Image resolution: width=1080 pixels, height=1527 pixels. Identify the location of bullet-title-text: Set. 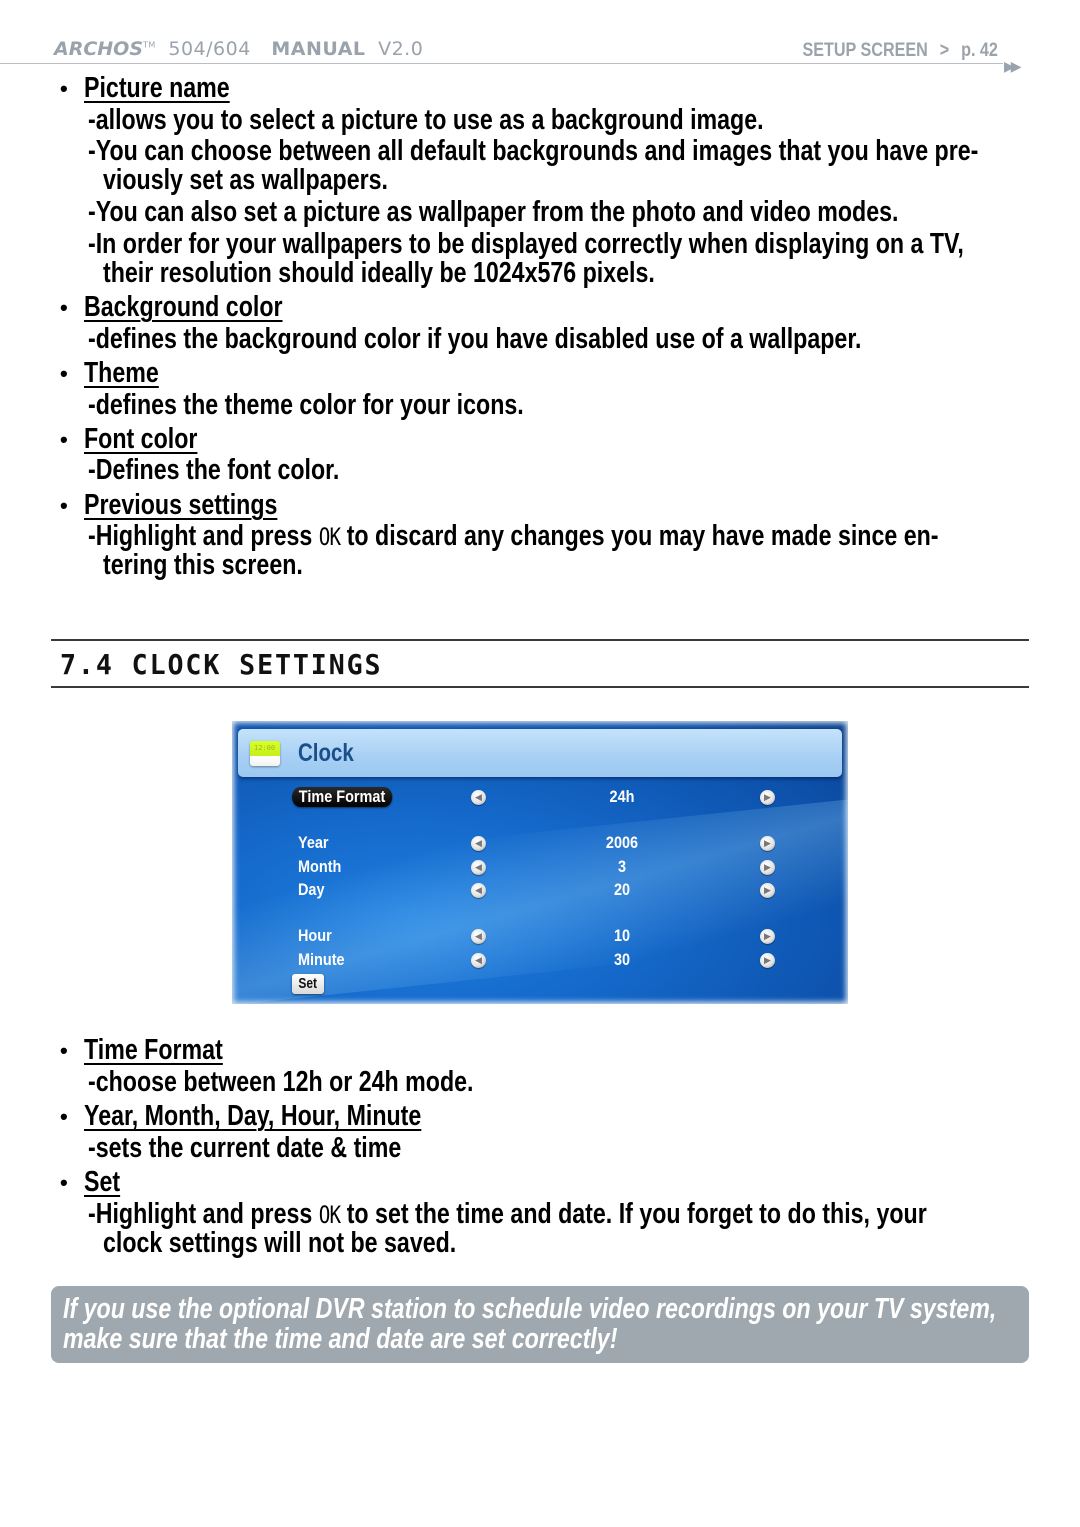
(102, 1182).